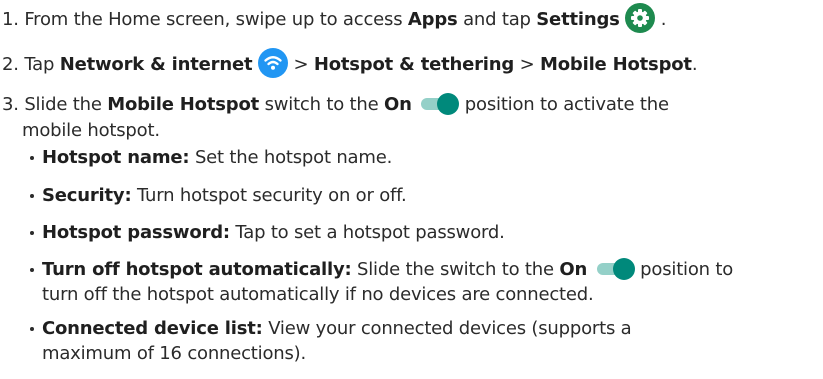 The height and width of the screenshot is (379, 823). What do you see at coordinates (213, 19) in the screenshot?
I see `step-text: From the Home screen, swipe up to access` at bounding box center [213, 19].